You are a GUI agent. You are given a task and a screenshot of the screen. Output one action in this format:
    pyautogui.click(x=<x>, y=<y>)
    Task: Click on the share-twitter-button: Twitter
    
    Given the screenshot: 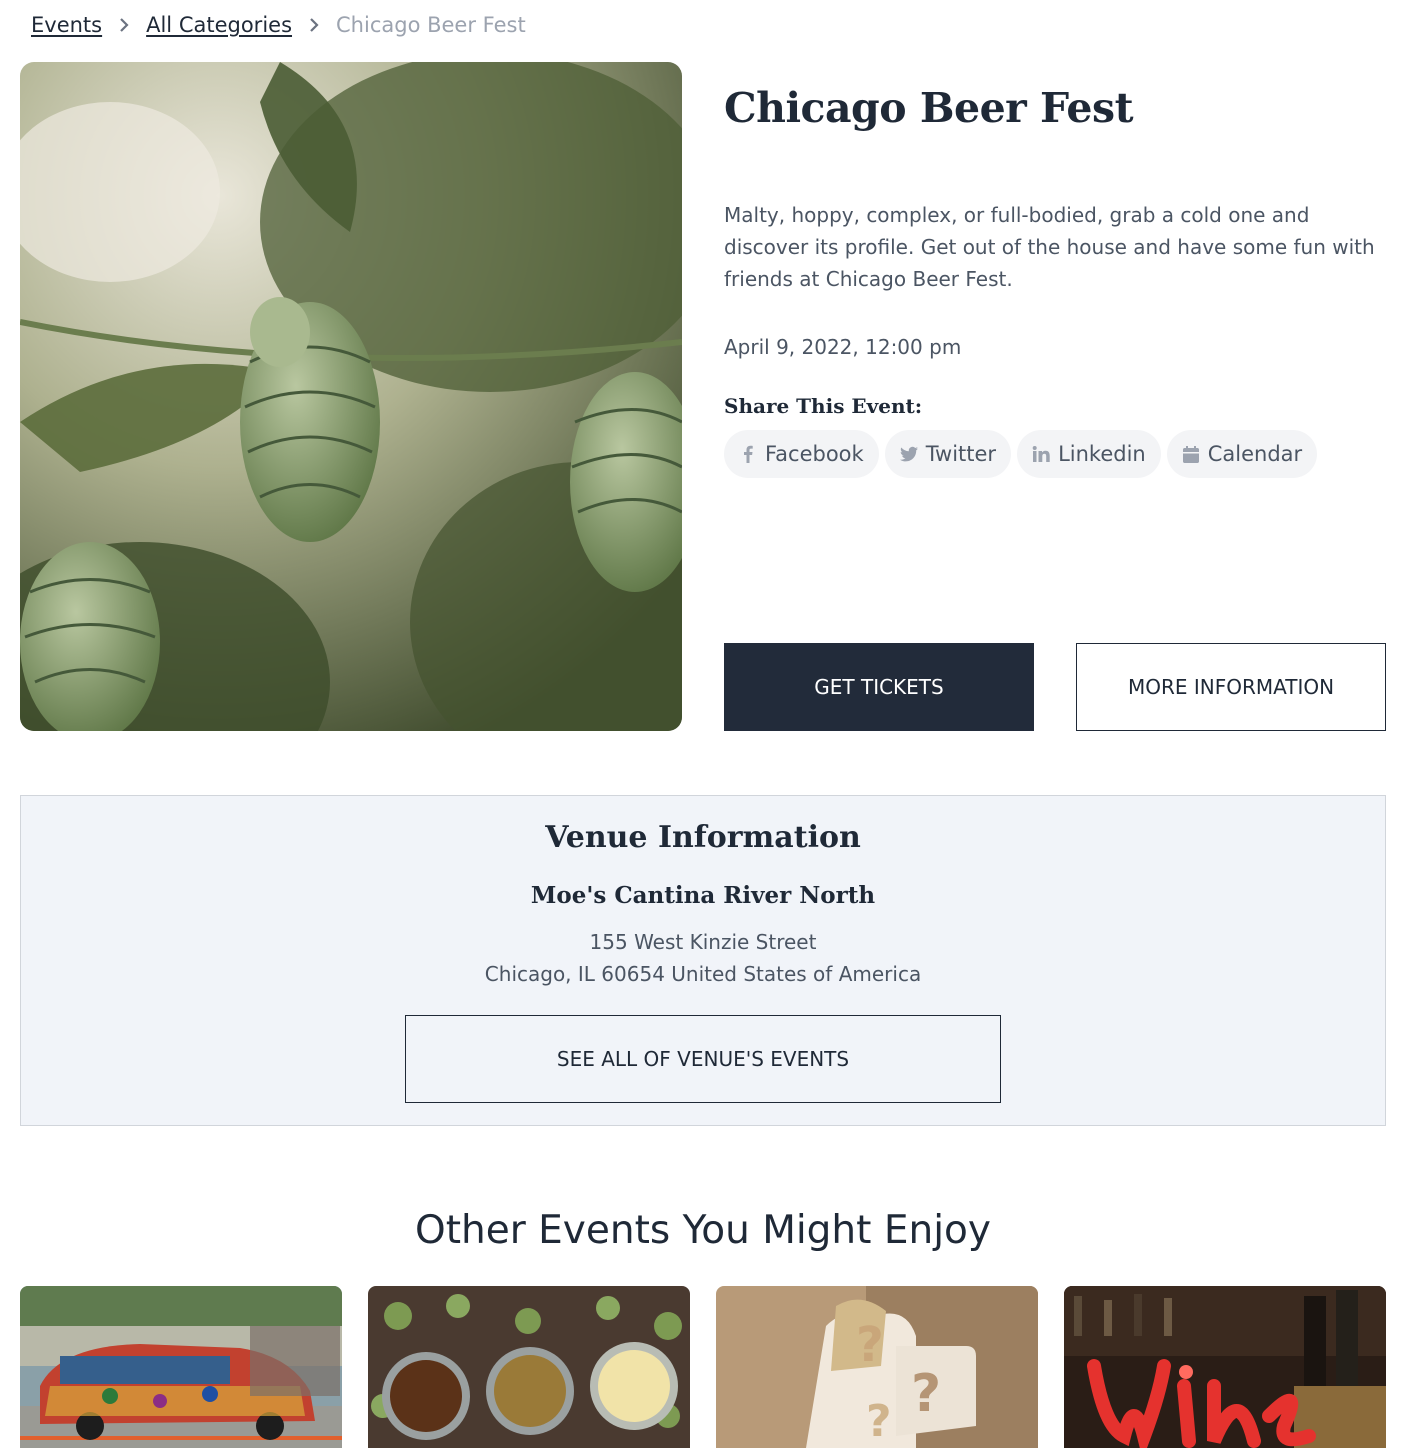 What is the action you would take?
    pyautogui.click(x=948, y=454)
    